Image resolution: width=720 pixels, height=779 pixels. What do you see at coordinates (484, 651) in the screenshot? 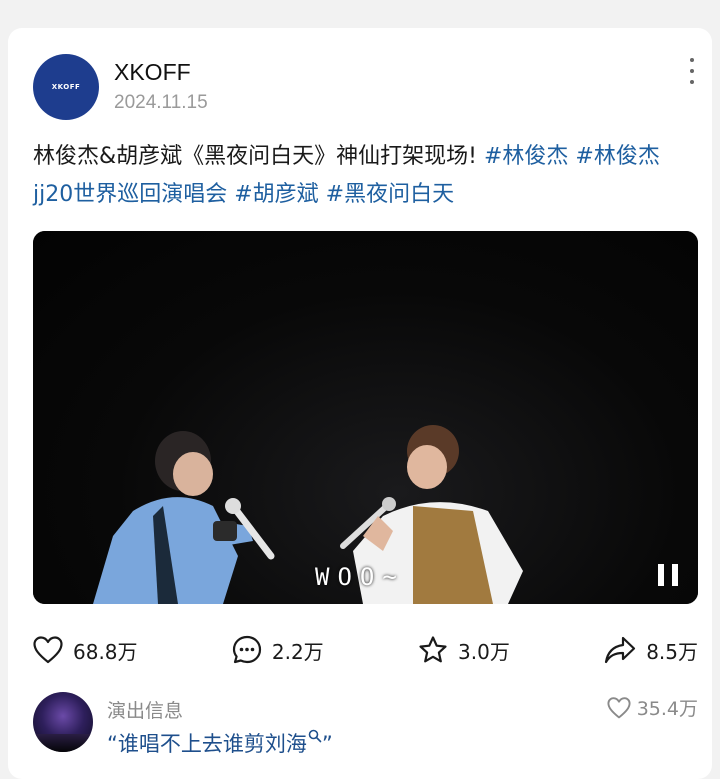
I see `favorite-count: 3.0万` at bounding box center [484, 651].